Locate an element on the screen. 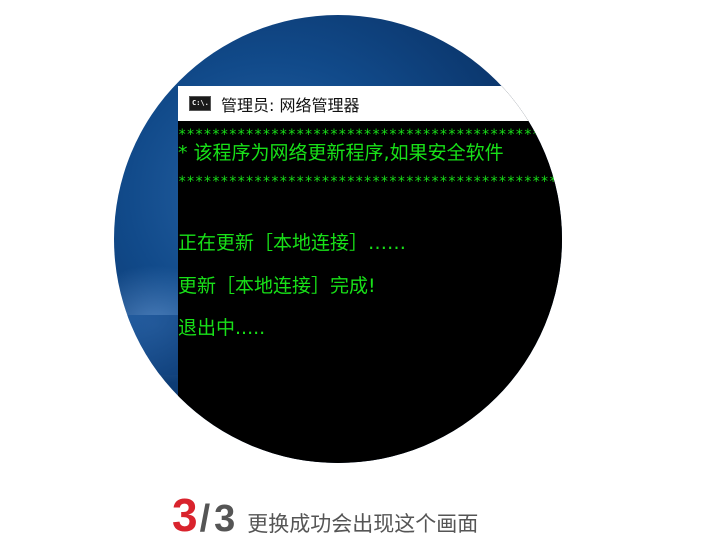  cmd-icon-glyph: C:\. is located at coordinates (200, 103).